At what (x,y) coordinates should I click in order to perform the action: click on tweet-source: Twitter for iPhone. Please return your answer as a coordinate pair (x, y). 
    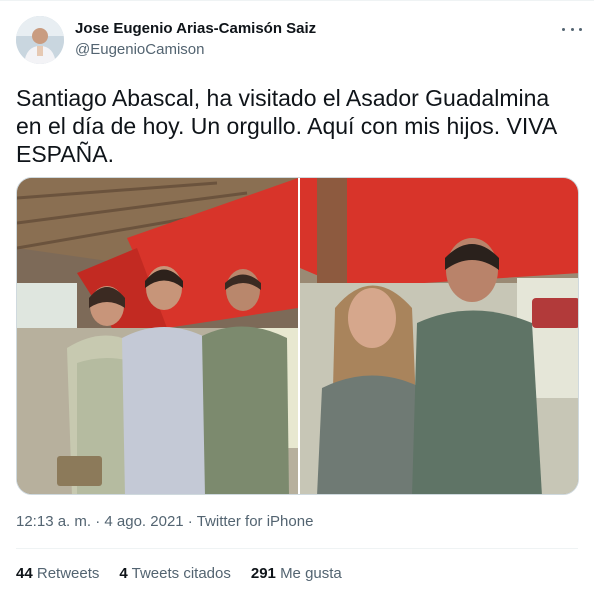
    Looking at the image, I should click on (255, 521).